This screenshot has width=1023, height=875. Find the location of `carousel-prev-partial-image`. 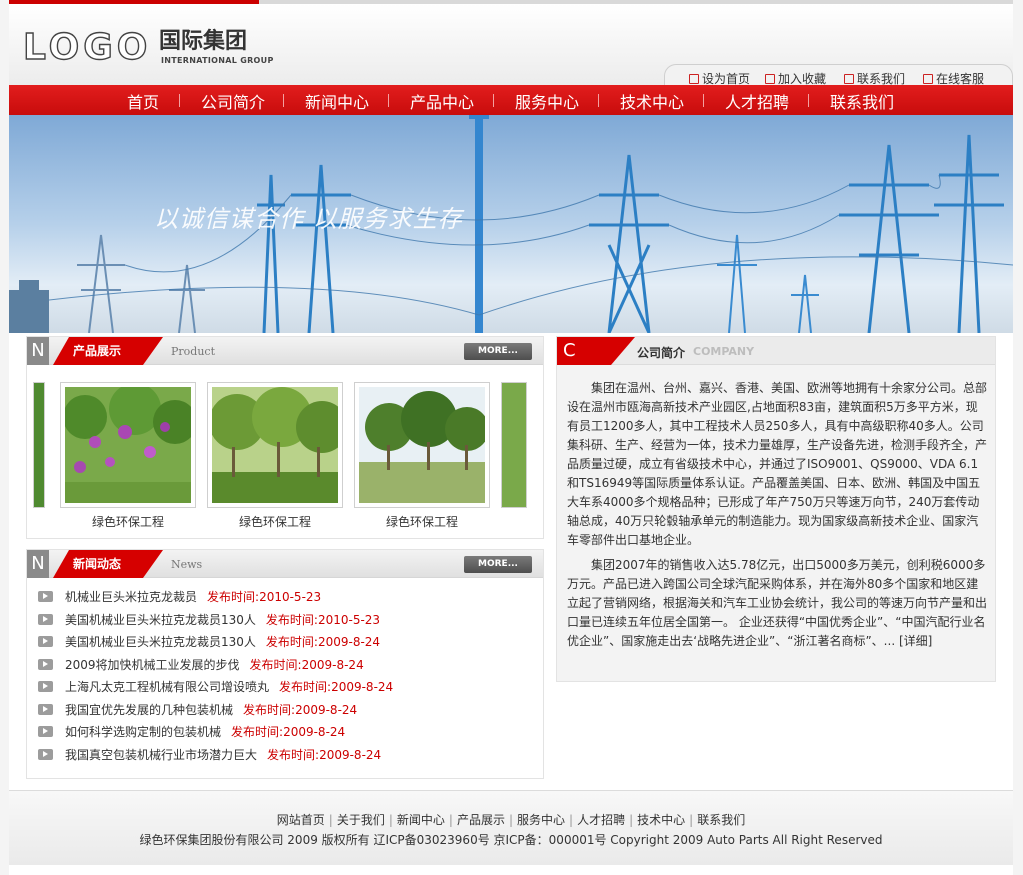

carousel-prev-partial-image is located at coordinates (39, 445).